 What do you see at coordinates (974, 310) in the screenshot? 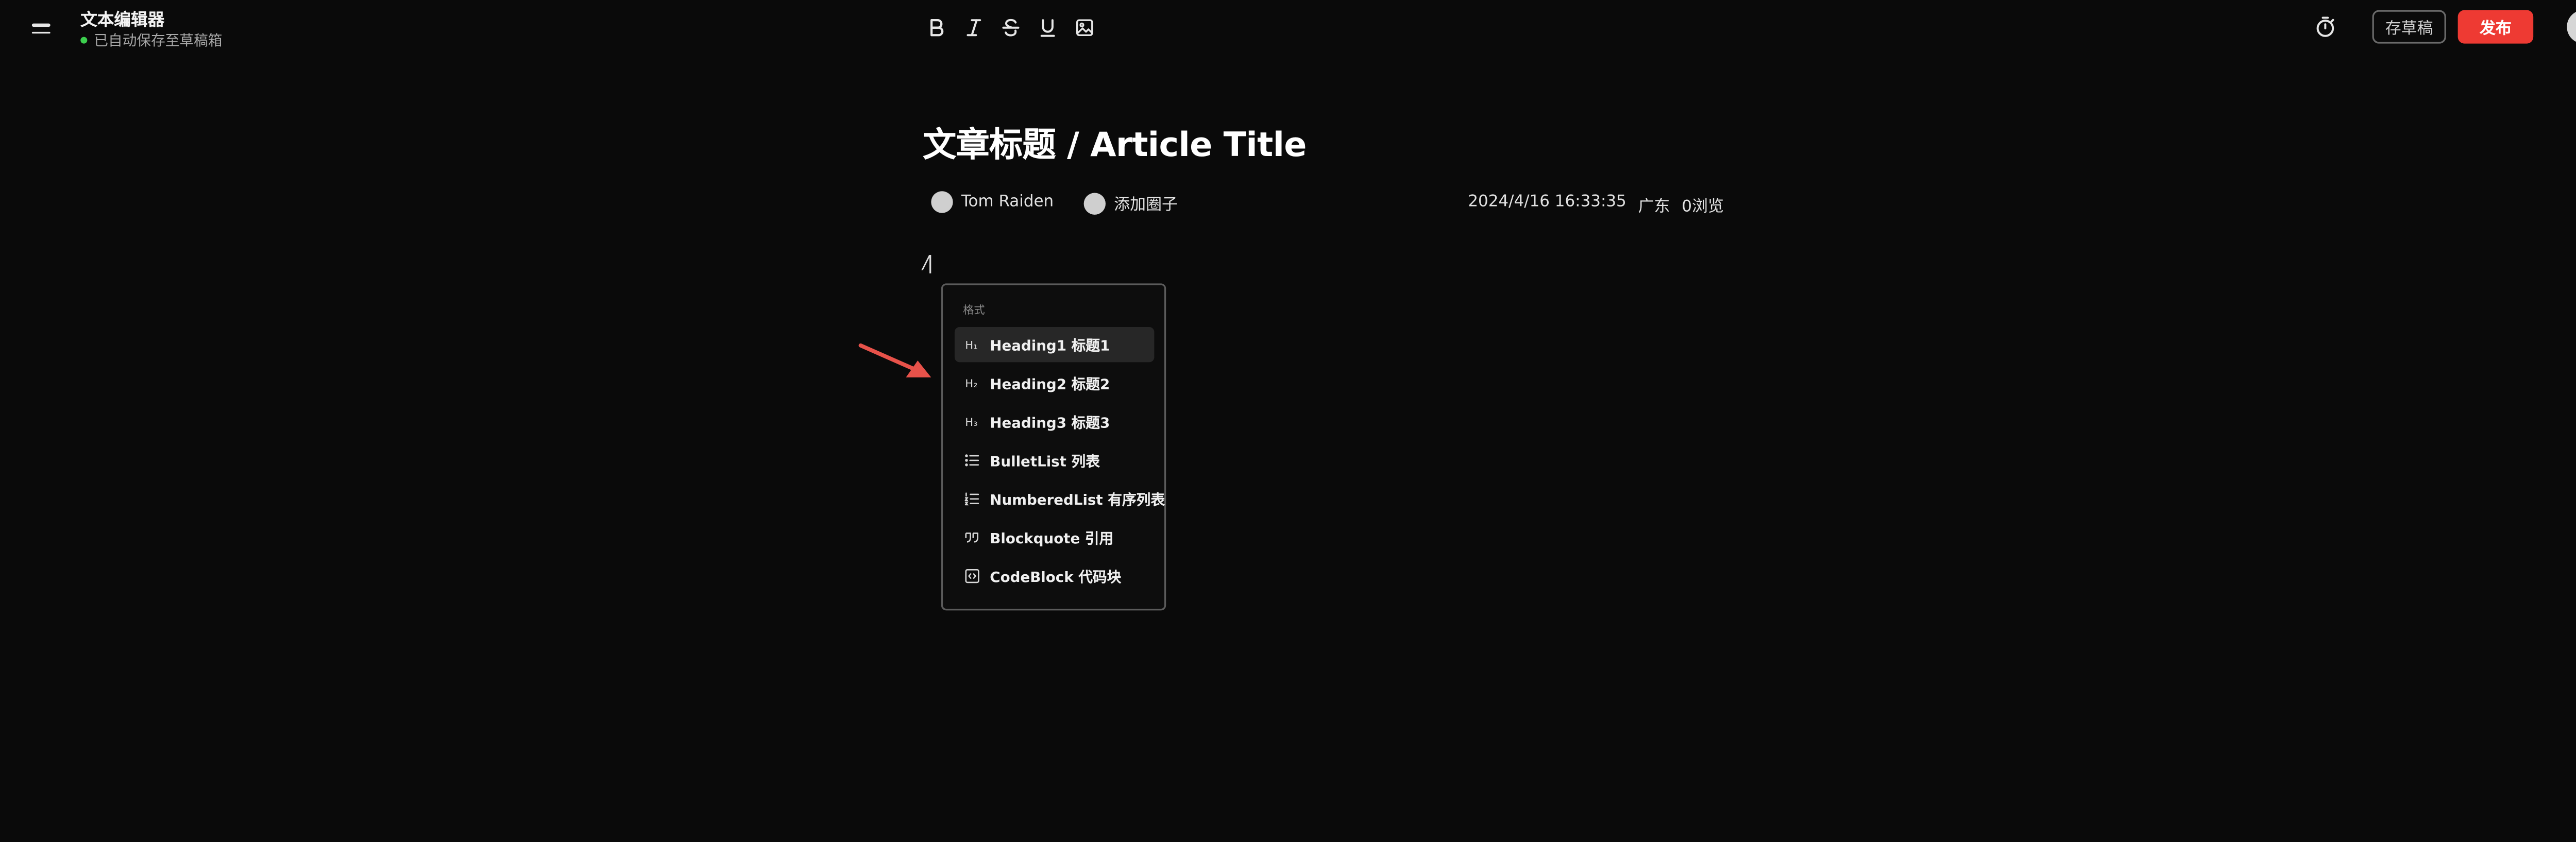
I see `menu-section-label: 格式` at bounding box center [974, 310].